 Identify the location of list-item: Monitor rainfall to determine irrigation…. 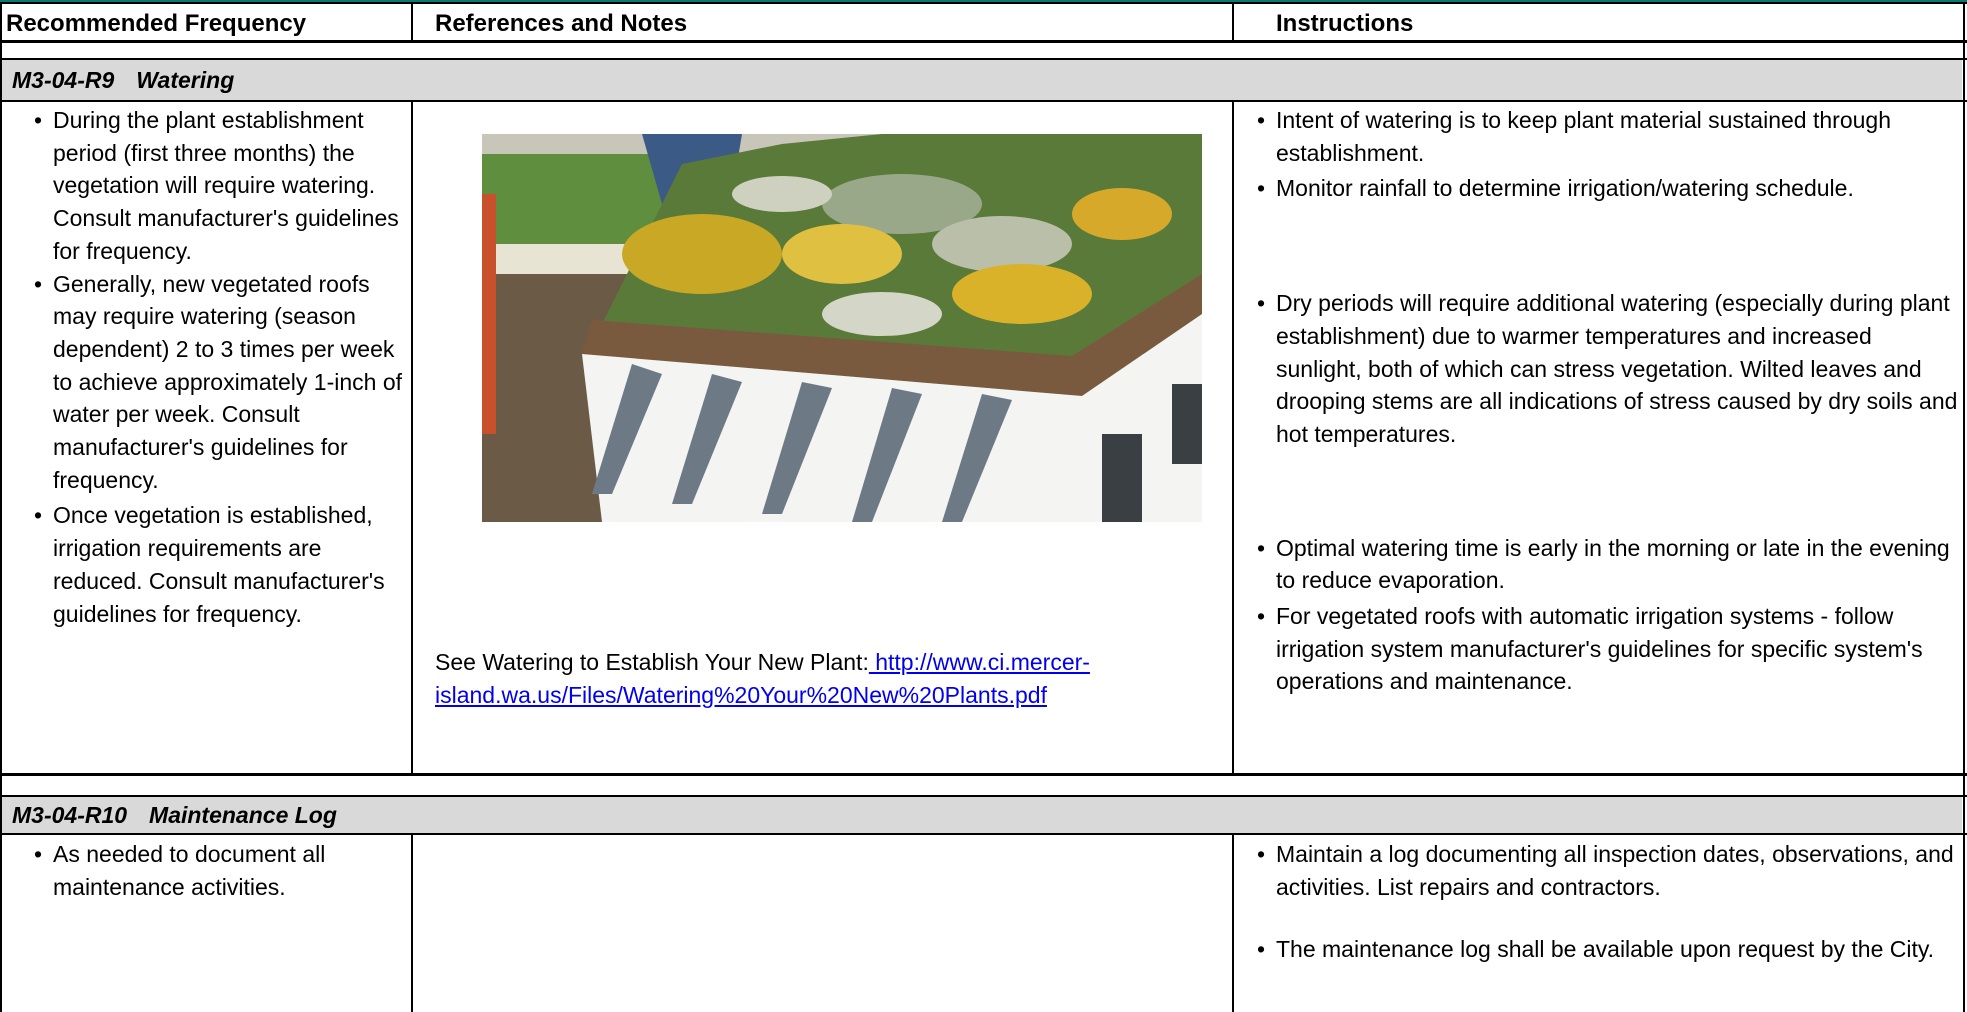
(1608, 188).